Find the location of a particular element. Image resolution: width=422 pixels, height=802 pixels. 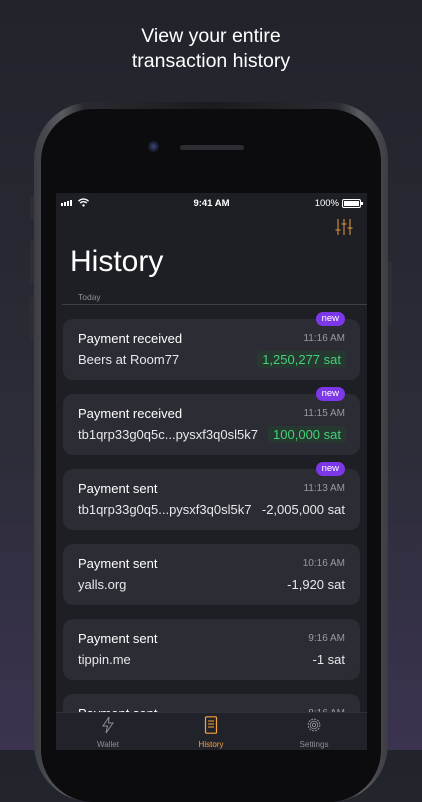

transaction-description: tippin.me is located at coordinates (104, 659).